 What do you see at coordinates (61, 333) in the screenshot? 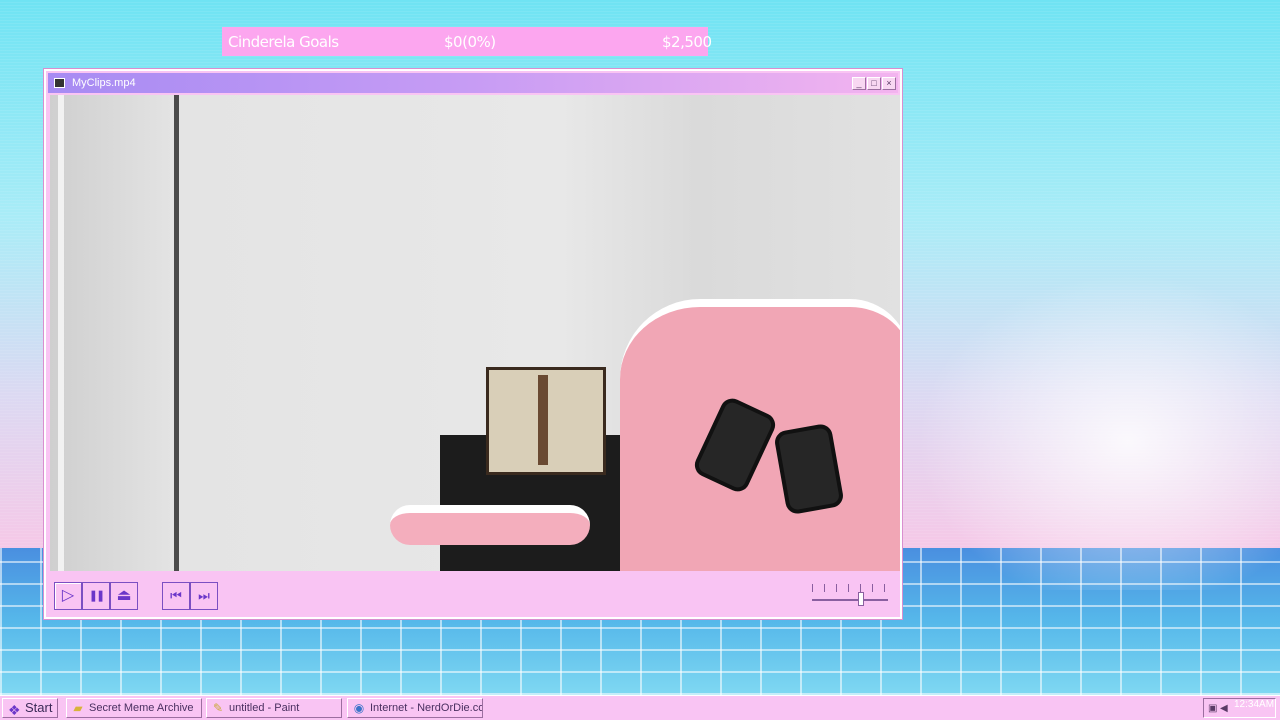
I see `door-frame` at bounding box center [61, 333].